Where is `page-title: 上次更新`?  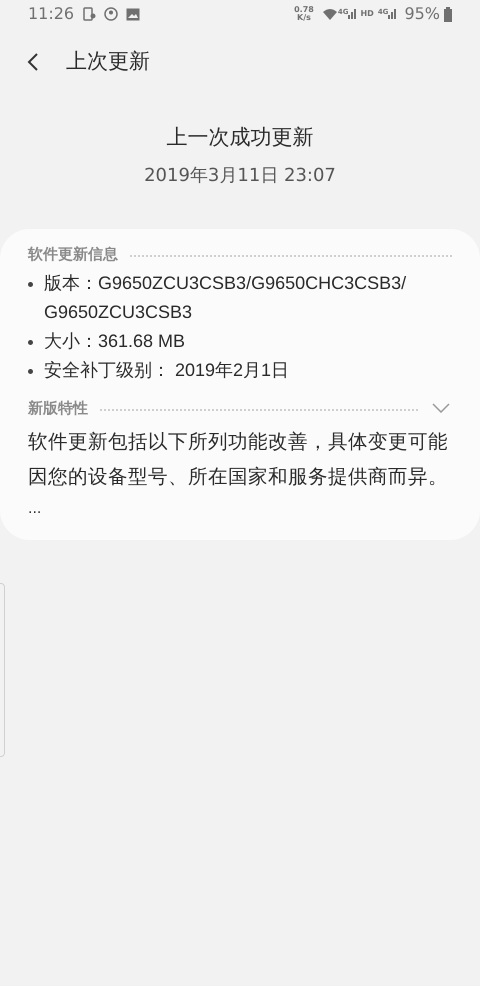 page-title: 上次更新 is located at coordinates (108, 62).